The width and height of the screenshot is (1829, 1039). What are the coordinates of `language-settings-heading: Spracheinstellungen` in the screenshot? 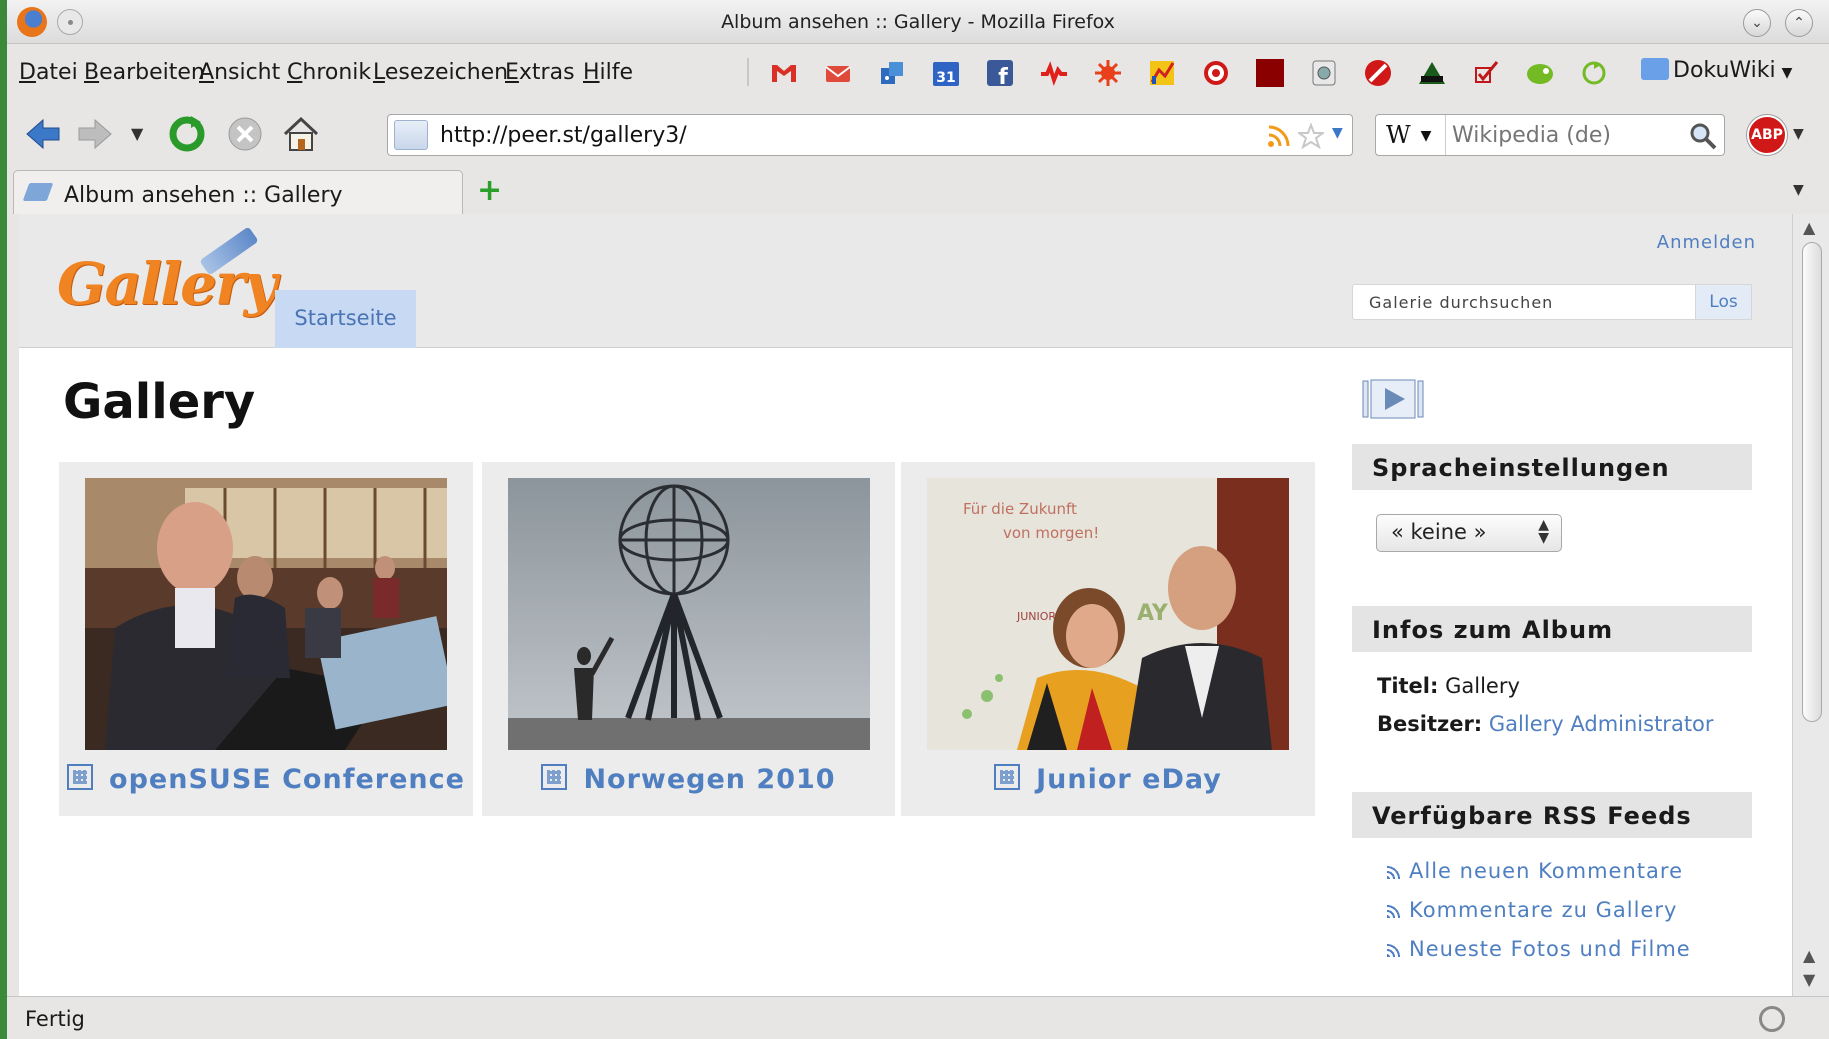 It's located at (1552, 467).